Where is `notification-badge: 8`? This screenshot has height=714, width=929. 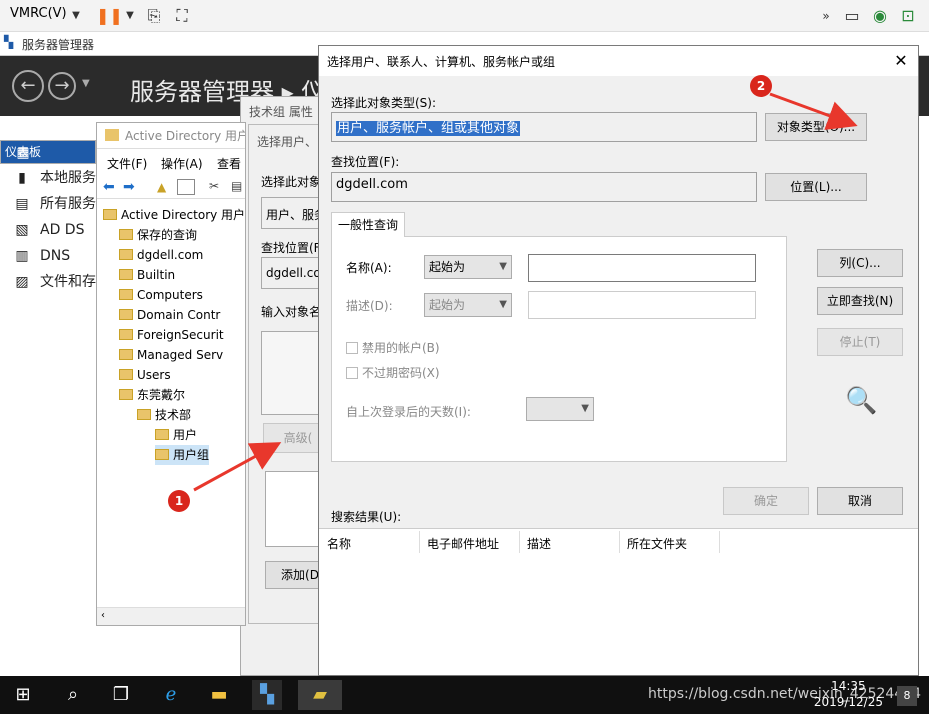
notification-badge: 8 is located at coordinates (907, 696).